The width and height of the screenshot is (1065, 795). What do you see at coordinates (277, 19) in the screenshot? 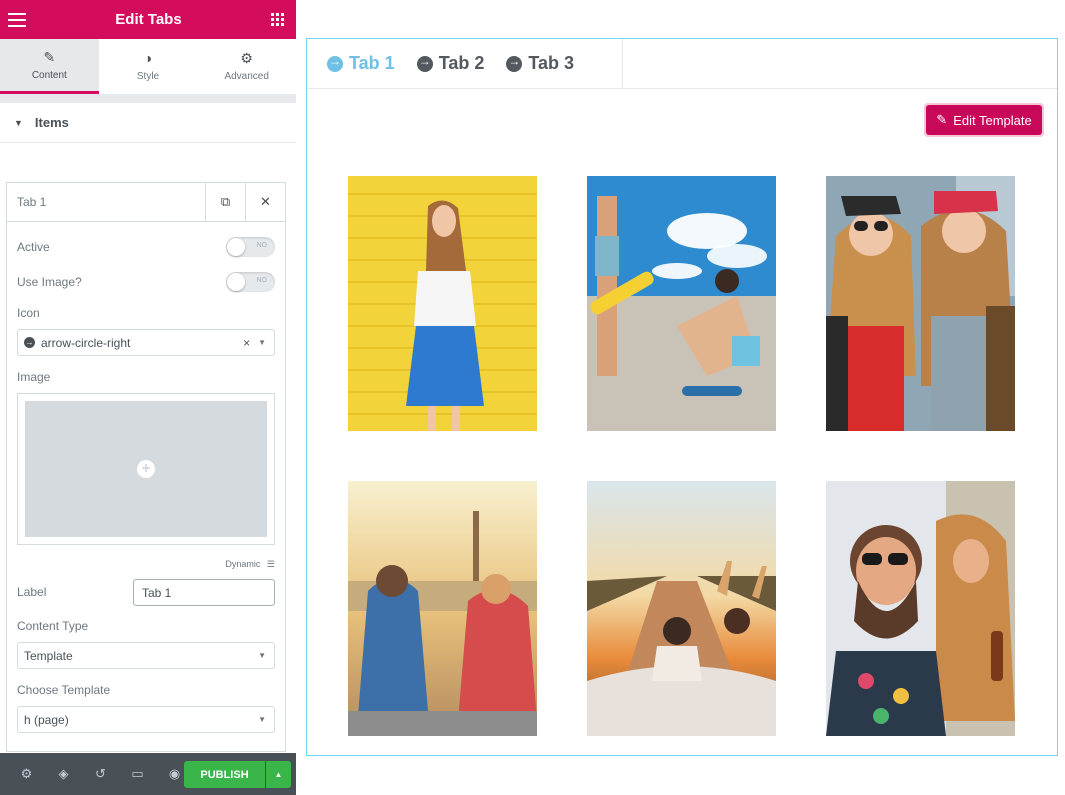
I see `widgets-grid-icon` at bounding box center [277, 19].